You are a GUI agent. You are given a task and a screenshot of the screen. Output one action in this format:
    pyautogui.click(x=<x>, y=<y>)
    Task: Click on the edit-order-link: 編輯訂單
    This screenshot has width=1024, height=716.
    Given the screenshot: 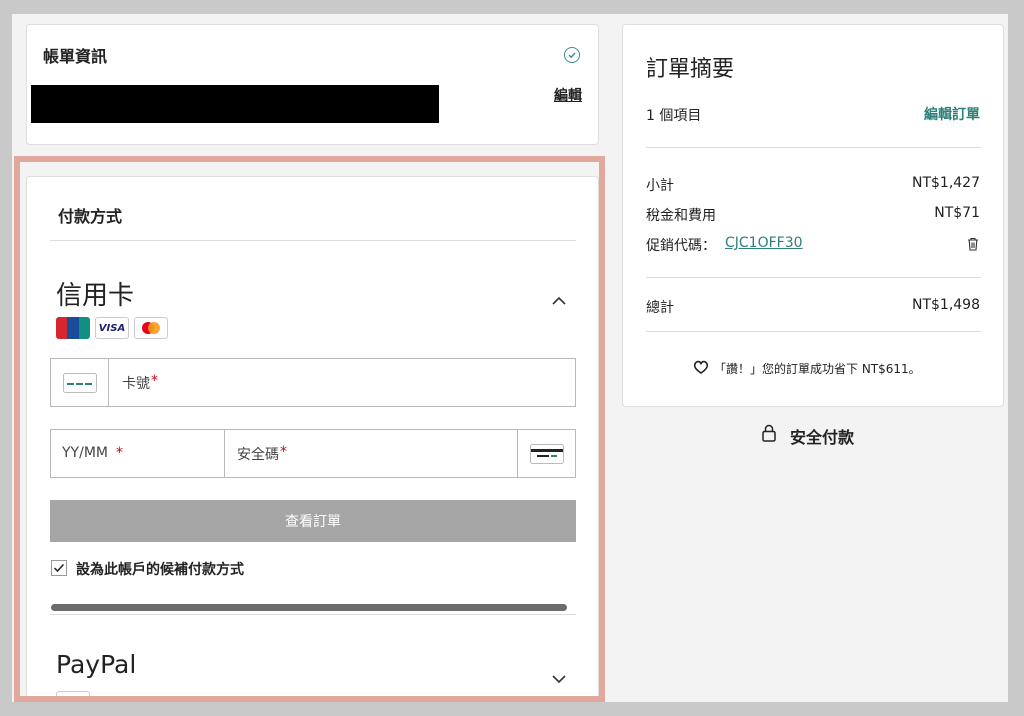 What is the action you would take?
    pyautogui.click(x=952, y=114)
    